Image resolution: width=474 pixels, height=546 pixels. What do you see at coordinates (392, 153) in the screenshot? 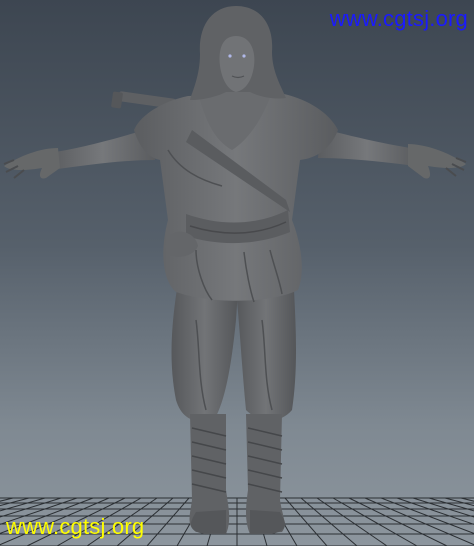
I see `right-arm` at bounding box center [392, 153].